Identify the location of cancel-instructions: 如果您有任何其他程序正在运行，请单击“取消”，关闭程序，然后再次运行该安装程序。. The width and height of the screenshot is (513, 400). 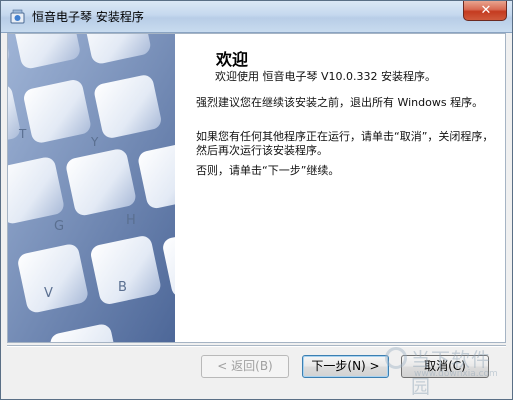
(345, 143).